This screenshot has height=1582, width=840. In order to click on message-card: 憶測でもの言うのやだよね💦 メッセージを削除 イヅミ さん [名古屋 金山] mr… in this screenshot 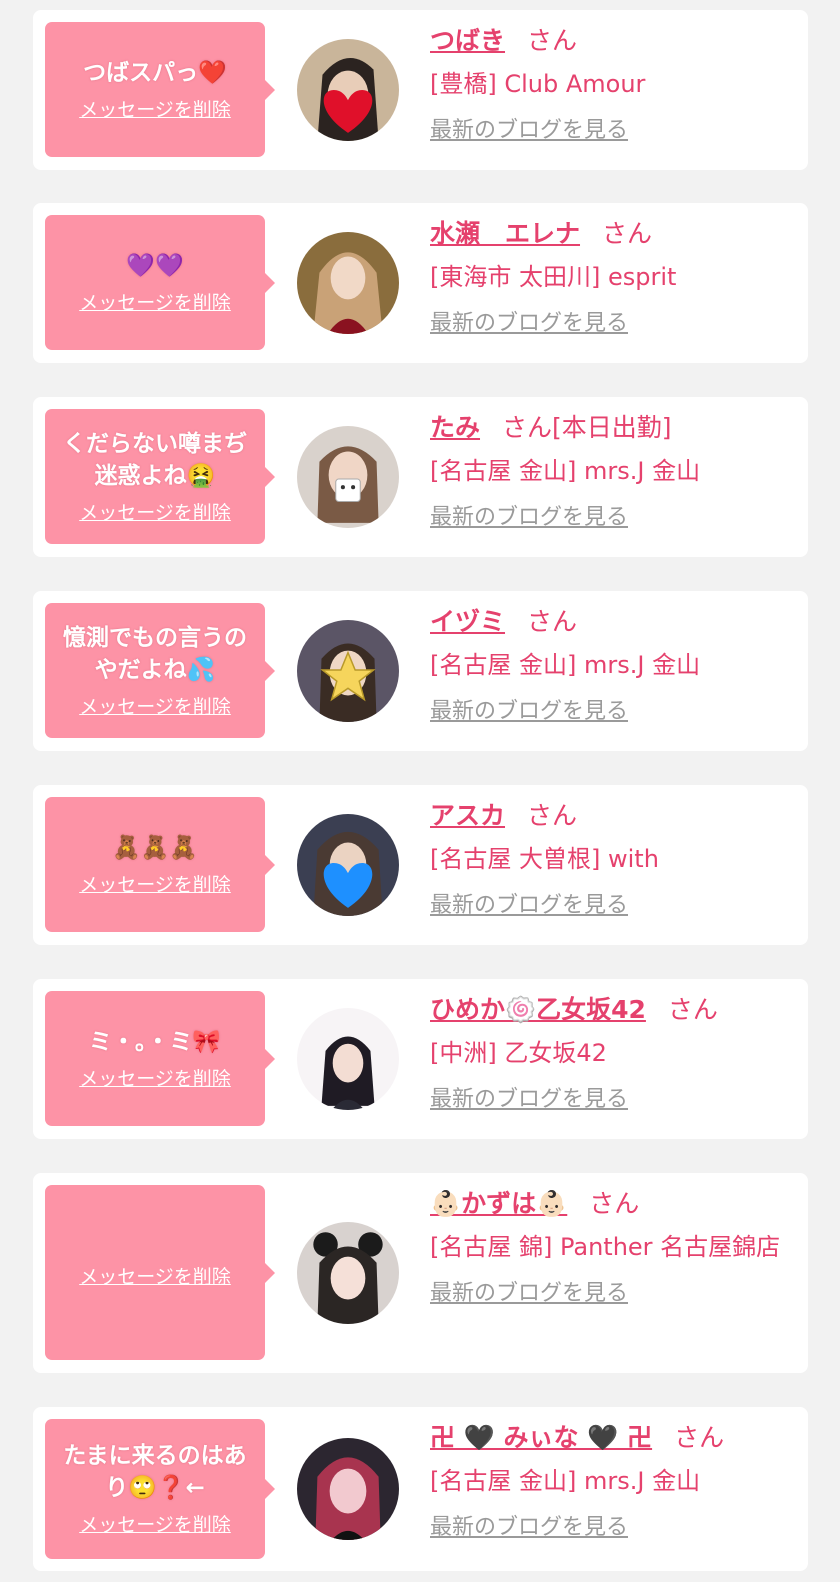, I will do `click(420, 671)`.